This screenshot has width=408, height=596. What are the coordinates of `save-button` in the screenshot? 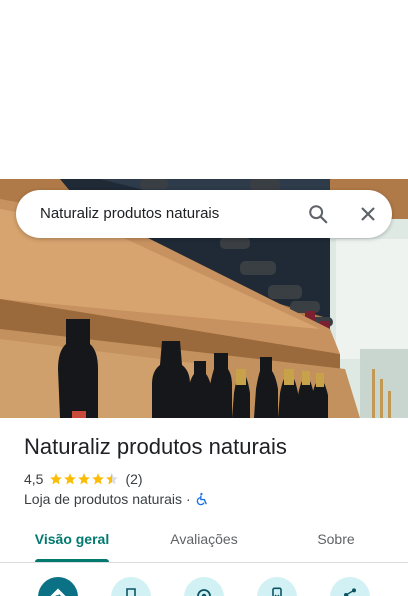 It's located at (131, 586).